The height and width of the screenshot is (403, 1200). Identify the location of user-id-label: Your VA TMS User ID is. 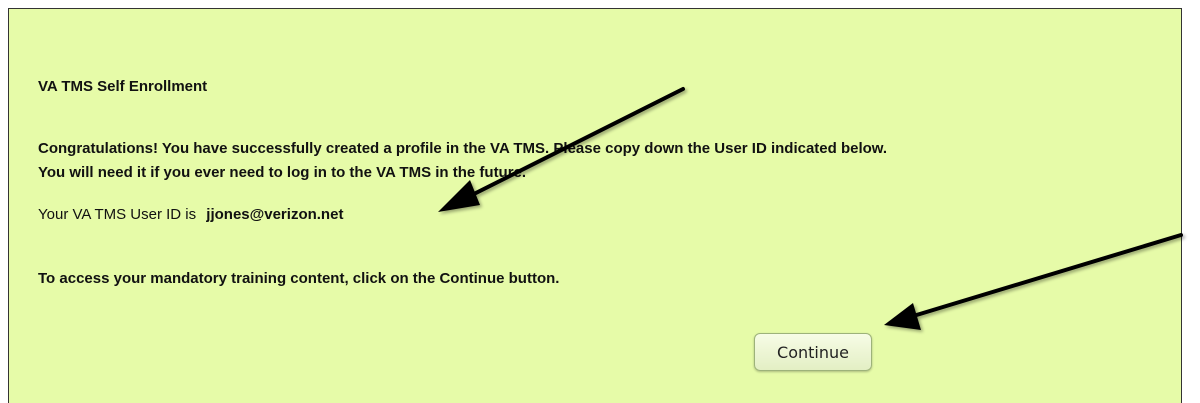
(117, 214).